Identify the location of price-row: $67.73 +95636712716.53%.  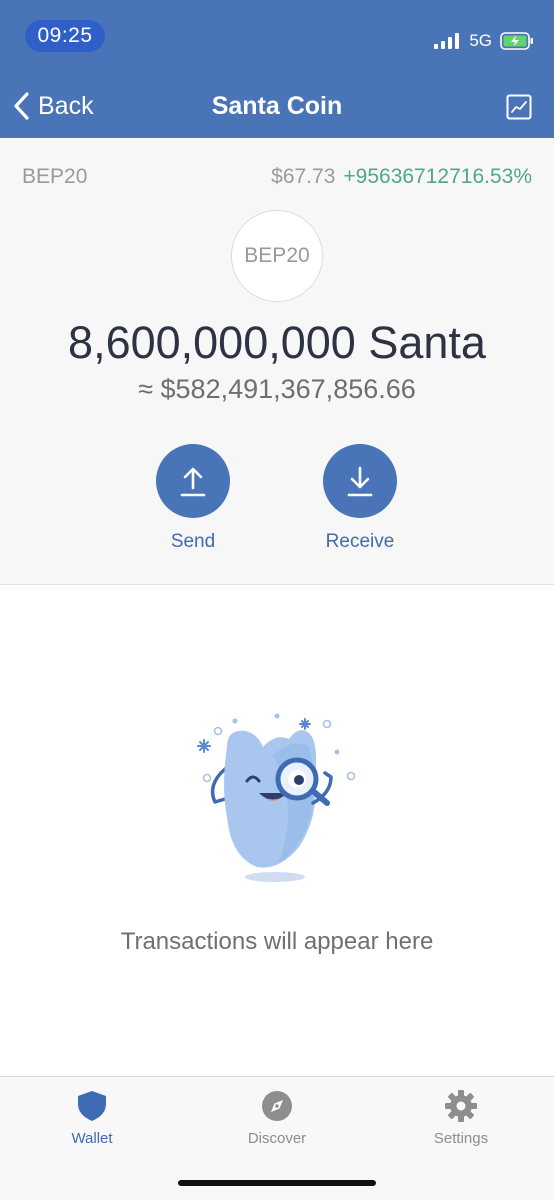
(401, 177).